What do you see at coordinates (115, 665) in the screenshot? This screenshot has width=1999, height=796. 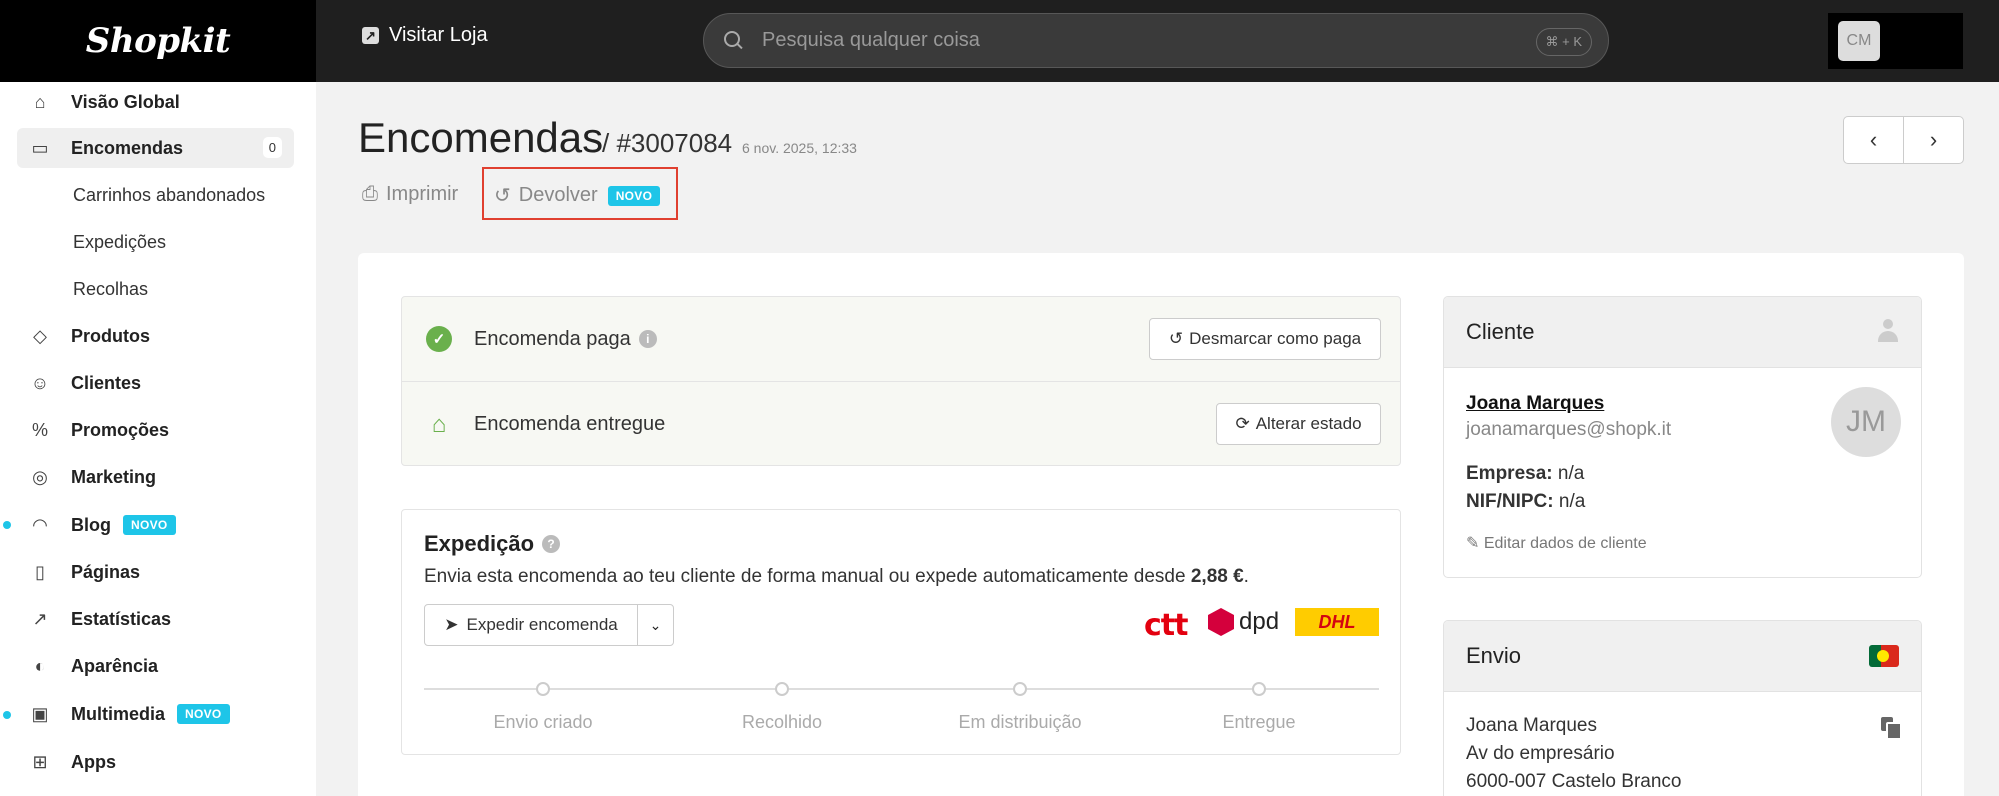 I see `sidebar-item-label: Aparência` at bounding box center [115, 665].